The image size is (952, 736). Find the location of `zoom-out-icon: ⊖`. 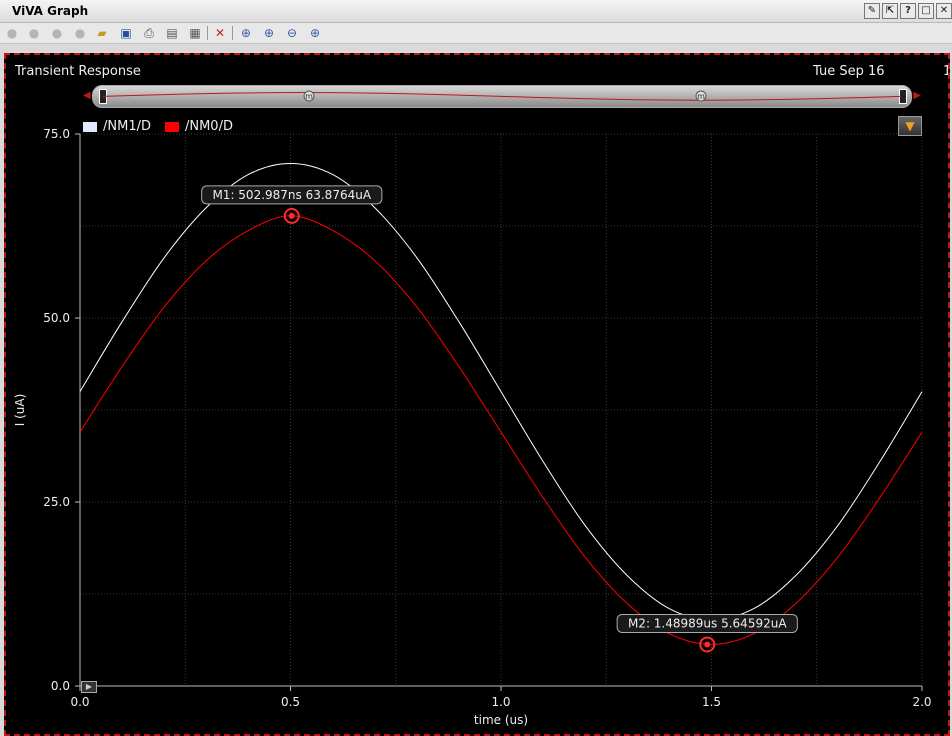

zoom-out-icon: ⊖ is located at coordinates (292, 33).